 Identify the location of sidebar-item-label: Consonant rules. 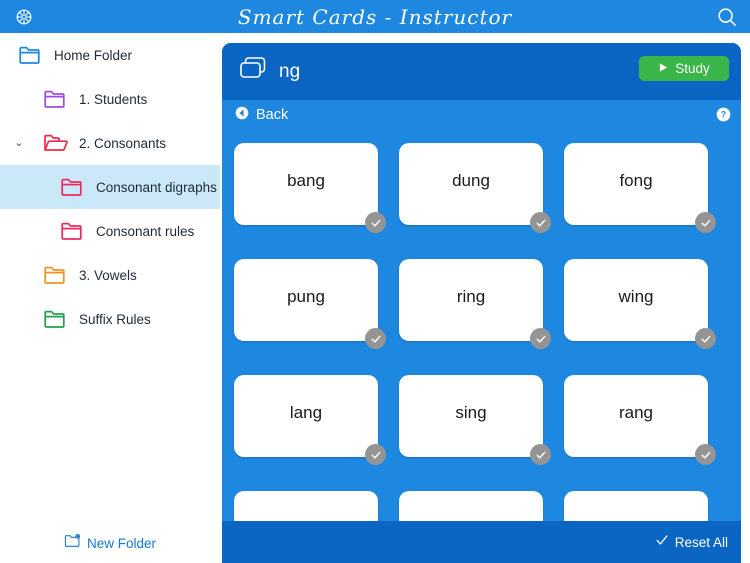
(145, 231).